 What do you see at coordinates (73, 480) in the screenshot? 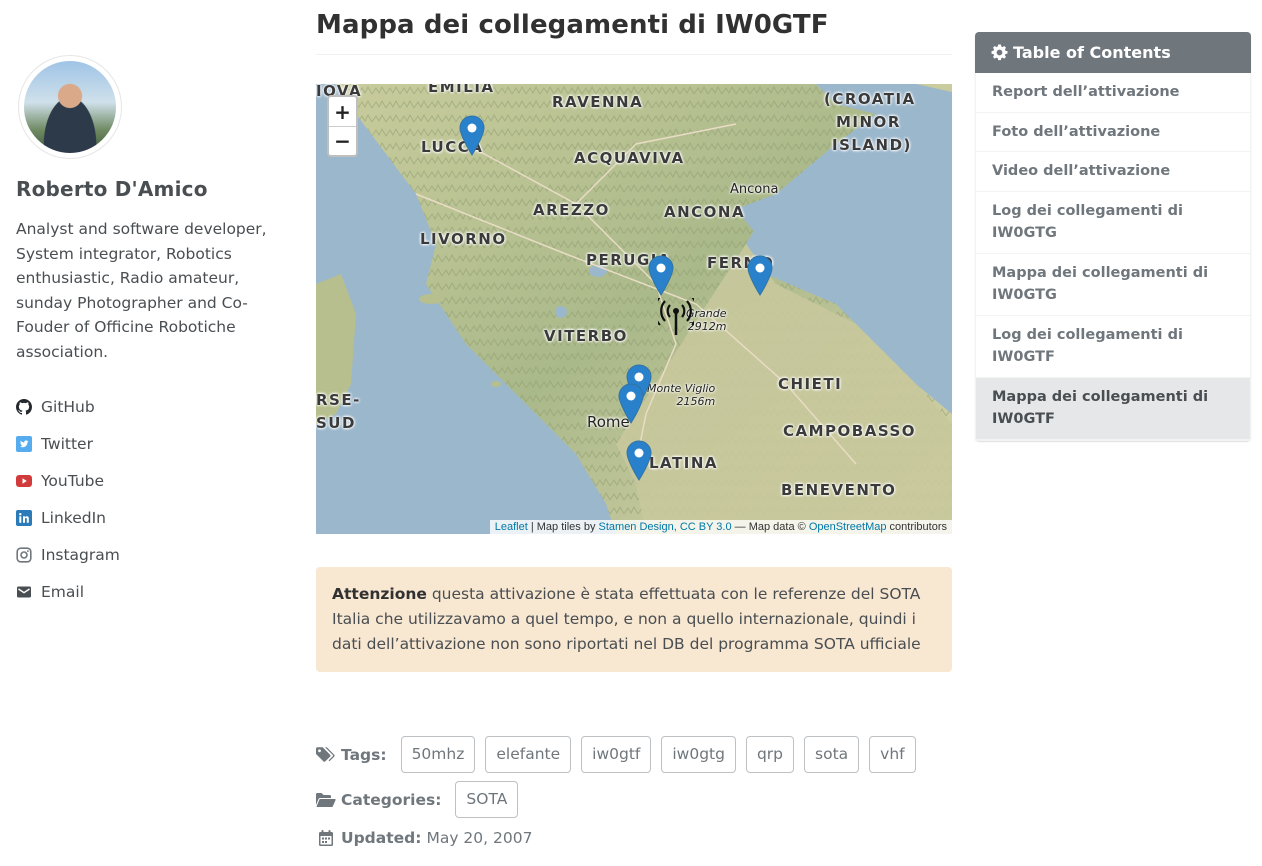
I see `youtube-label: YouTube` at bounding box center [73, 480].